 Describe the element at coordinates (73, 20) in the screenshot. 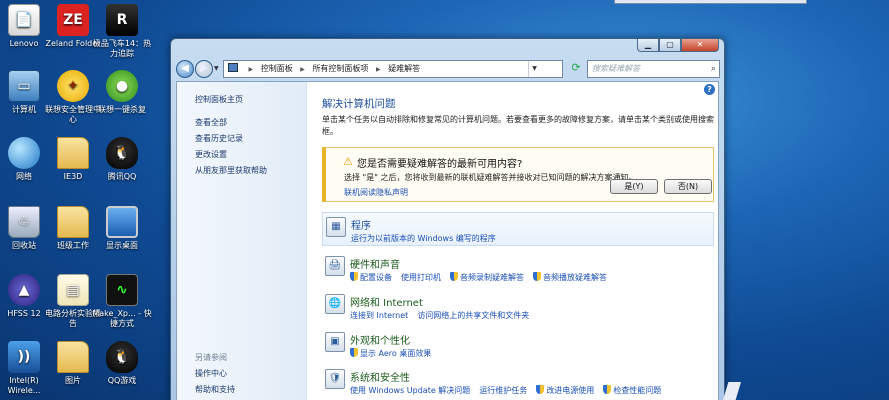

I see `zeland-icon: ZE` at that location.